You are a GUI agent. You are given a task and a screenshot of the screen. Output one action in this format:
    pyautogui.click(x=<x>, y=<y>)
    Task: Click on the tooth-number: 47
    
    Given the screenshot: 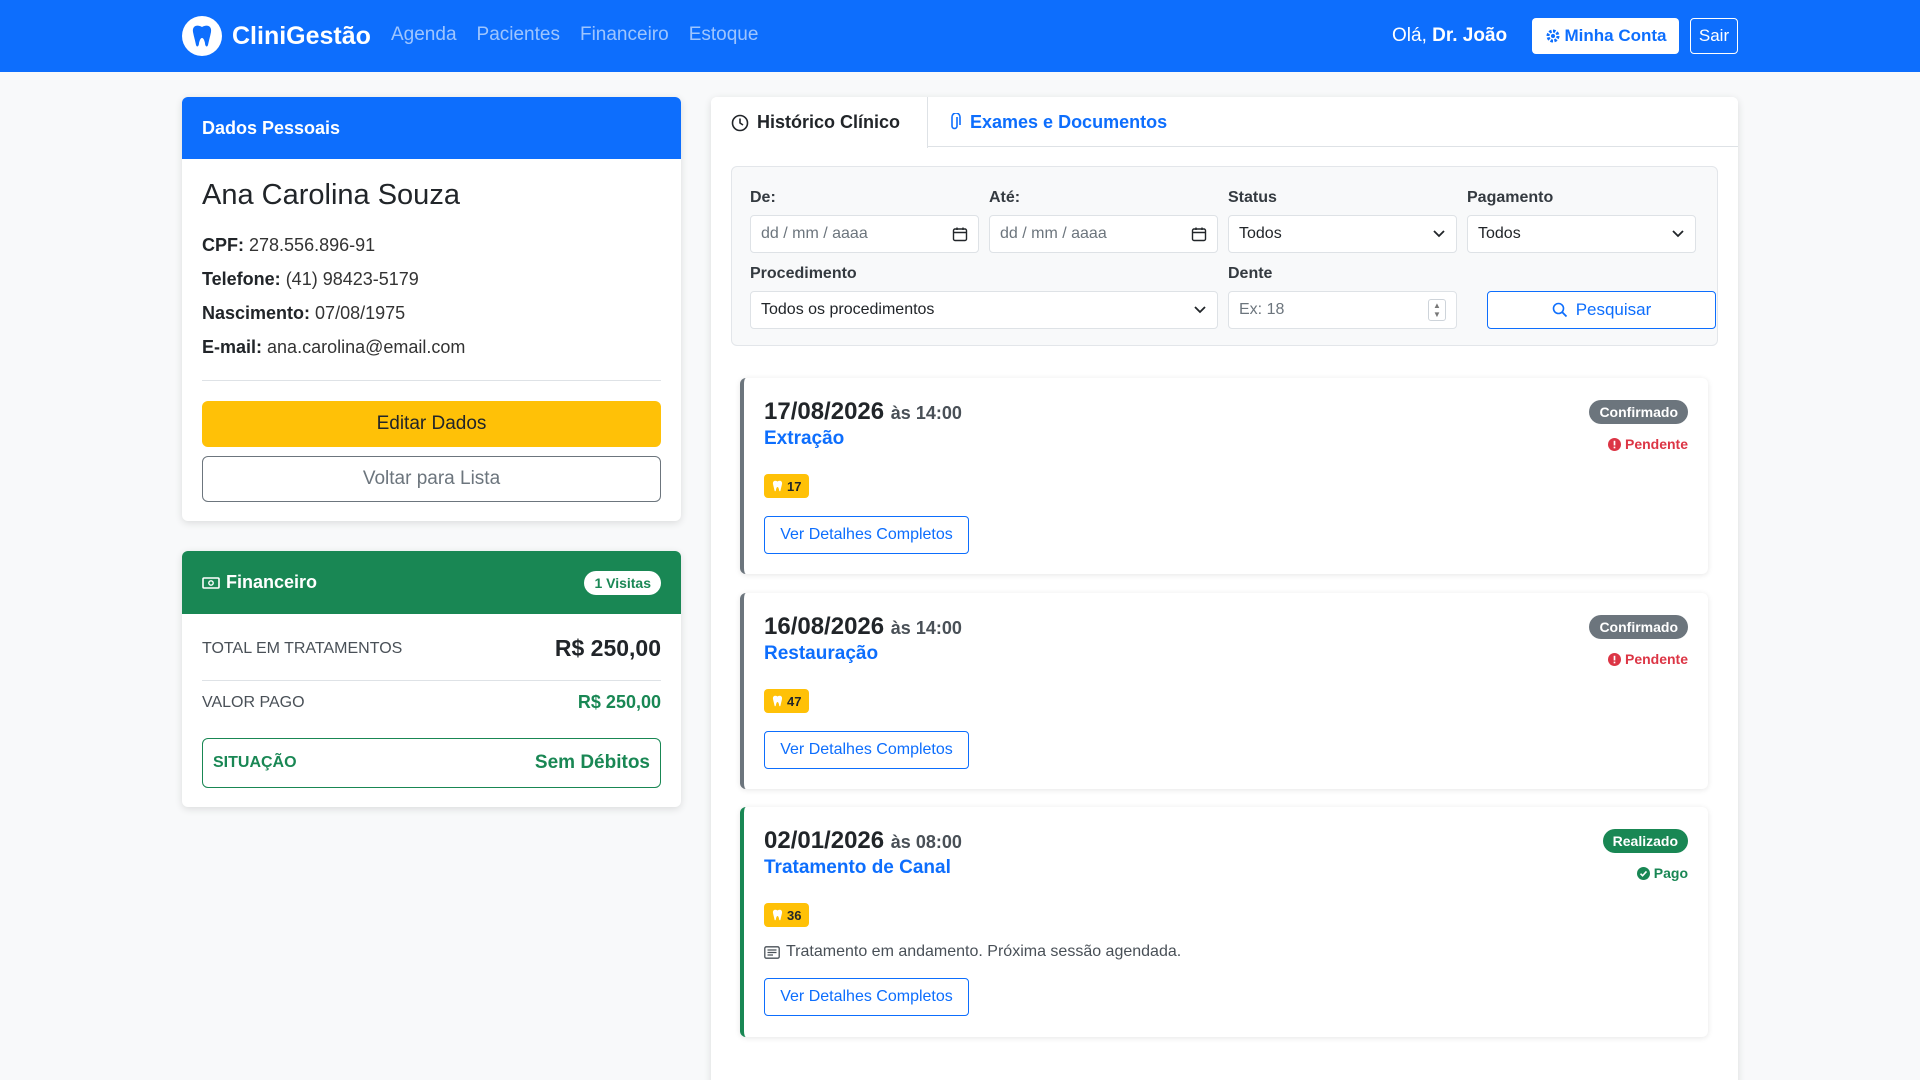 What is the action you would take?
    pyautogui.click(x=794, y=701)
    